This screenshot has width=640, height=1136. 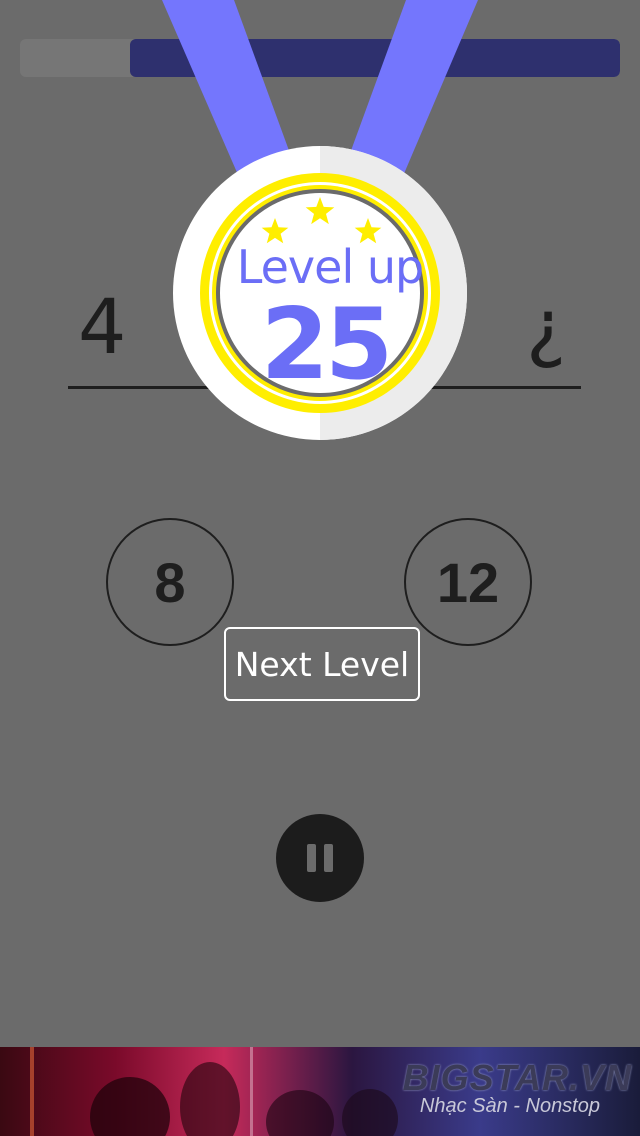 I want to click on medal-title: Level up, so click(x=330, y=267).